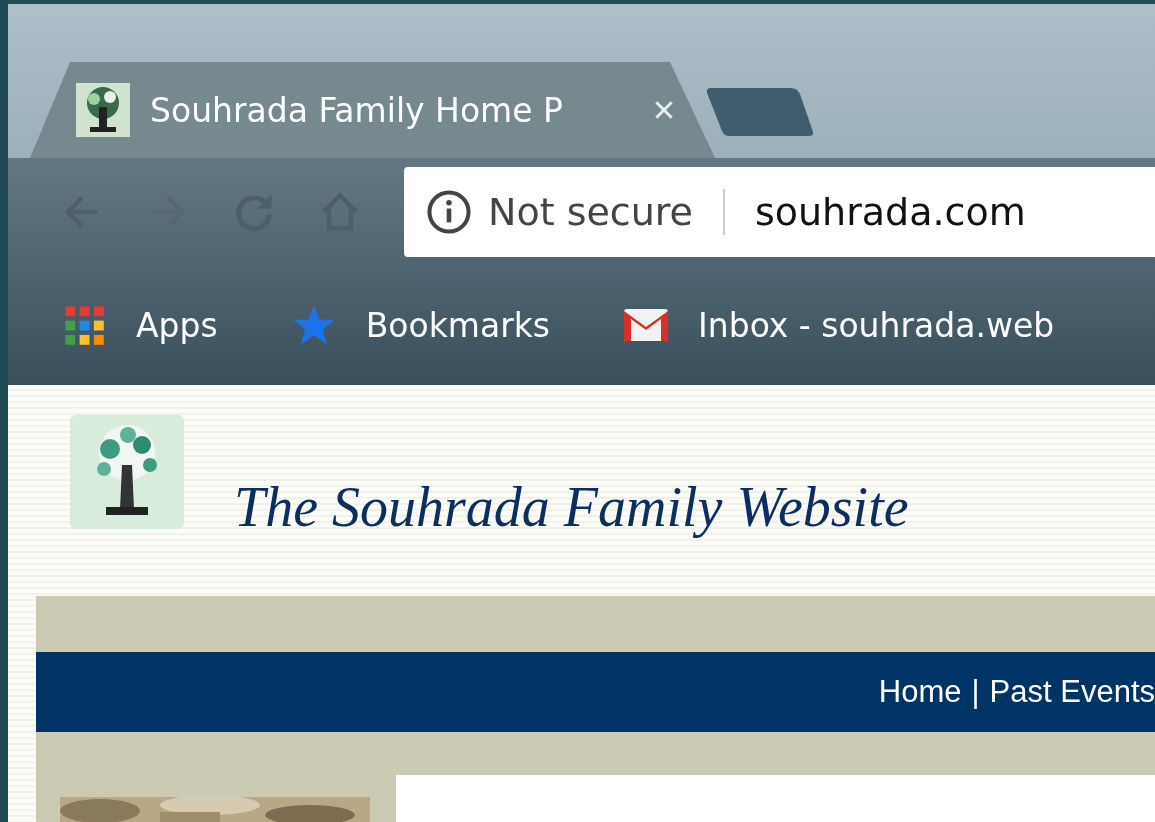 The image size is (1155, 822). I want to click on site-title: The Souhrada Family Website, so click(571, 507).